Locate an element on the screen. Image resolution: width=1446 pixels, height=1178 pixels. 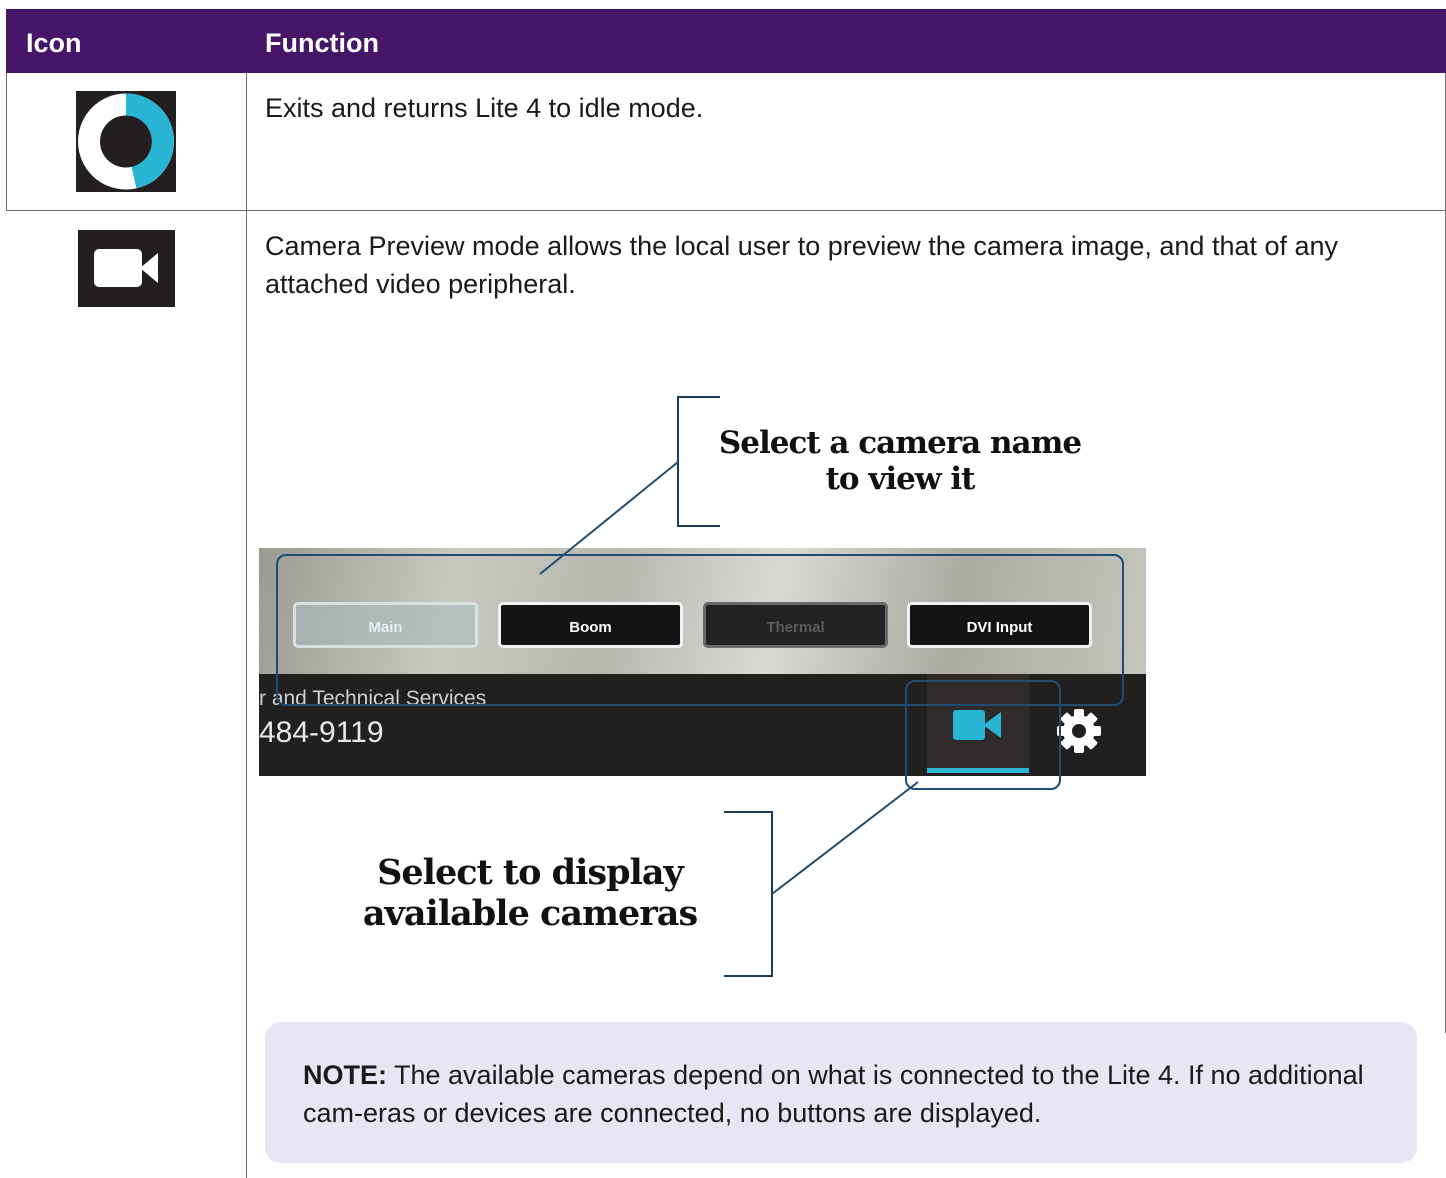
callout-select-camera-name: Select a camera name to view it is located at coordinates (900, 461).